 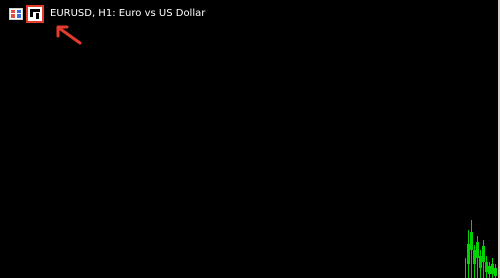 What do you see at coordinates (481, 249) in the screenshot?
I see `price-candles` at bounding box center [481, 249].